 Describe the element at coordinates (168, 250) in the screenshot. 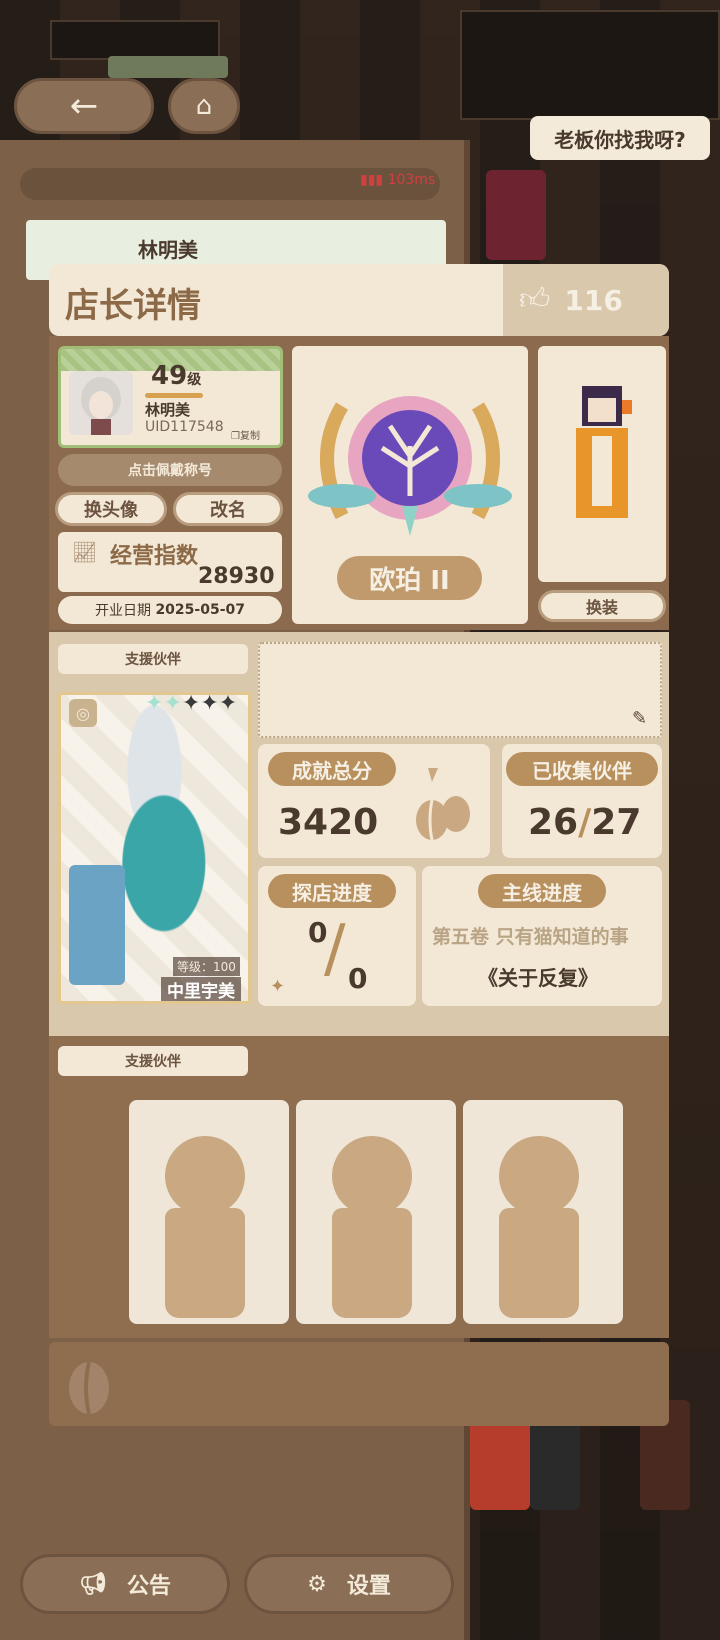

I see `underlying-name: 林明美` at that location.